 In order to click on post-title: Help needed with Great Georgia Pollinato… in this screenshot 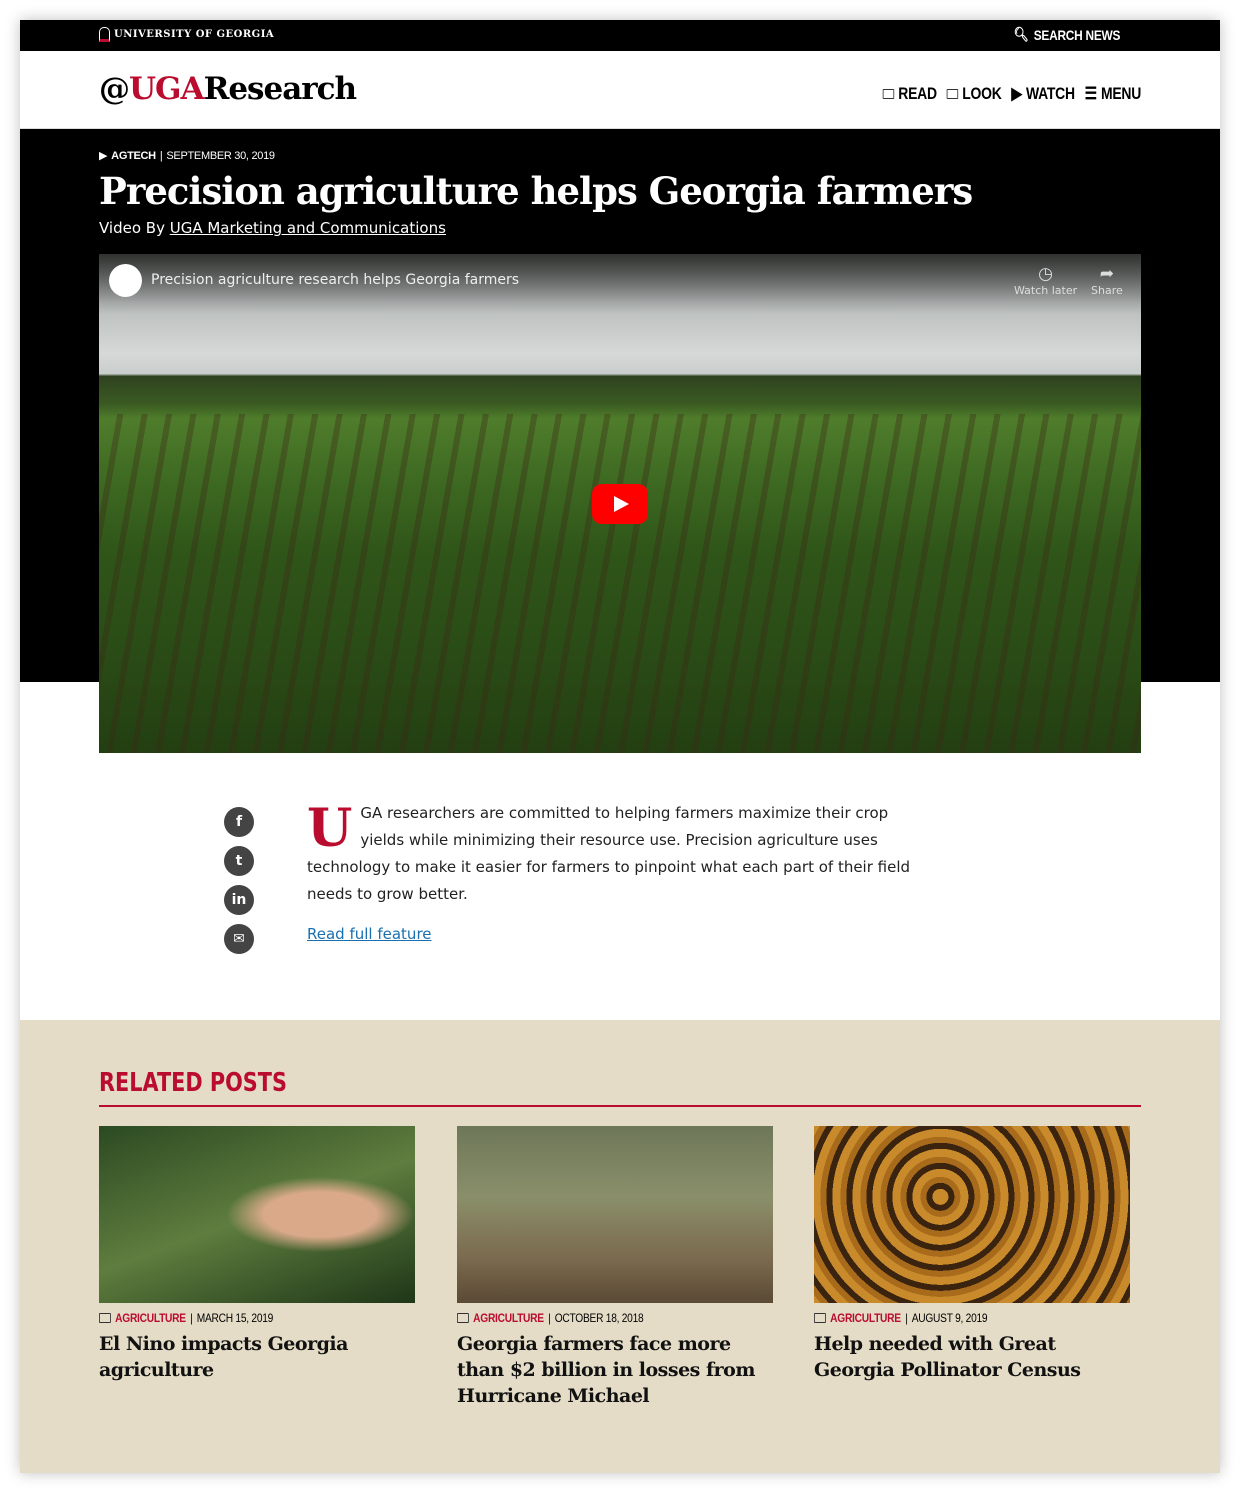, I will do `click(972, 1357)`.